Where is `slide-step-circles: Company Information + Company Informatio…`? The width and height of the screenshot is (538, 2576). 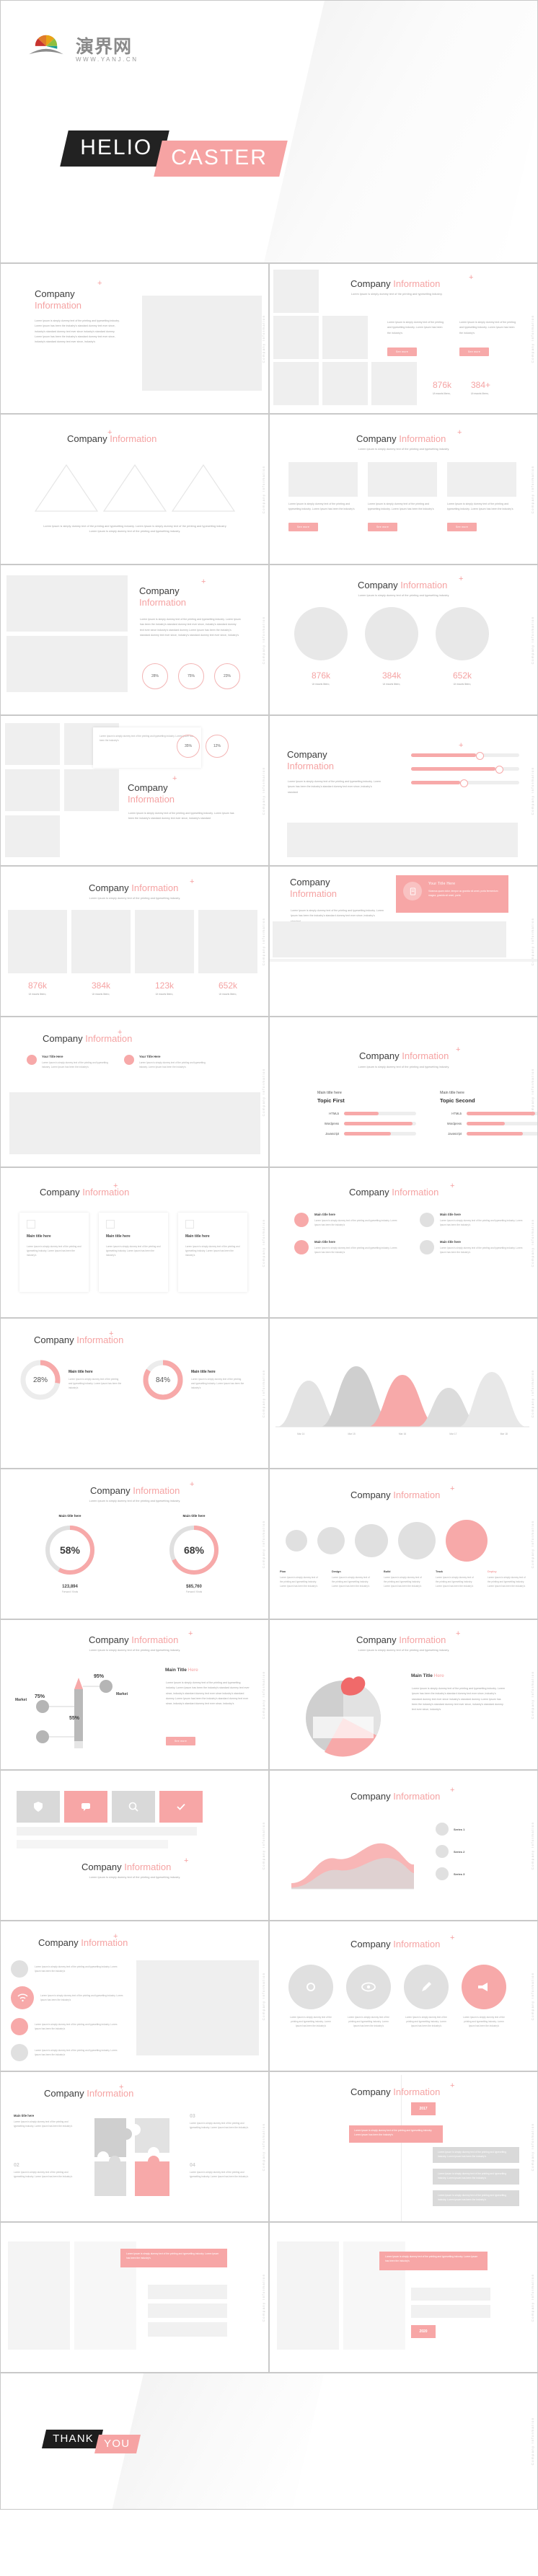 slide-step-circles: Company Information + Company Informatio… is located at coordinates (403, 1544).